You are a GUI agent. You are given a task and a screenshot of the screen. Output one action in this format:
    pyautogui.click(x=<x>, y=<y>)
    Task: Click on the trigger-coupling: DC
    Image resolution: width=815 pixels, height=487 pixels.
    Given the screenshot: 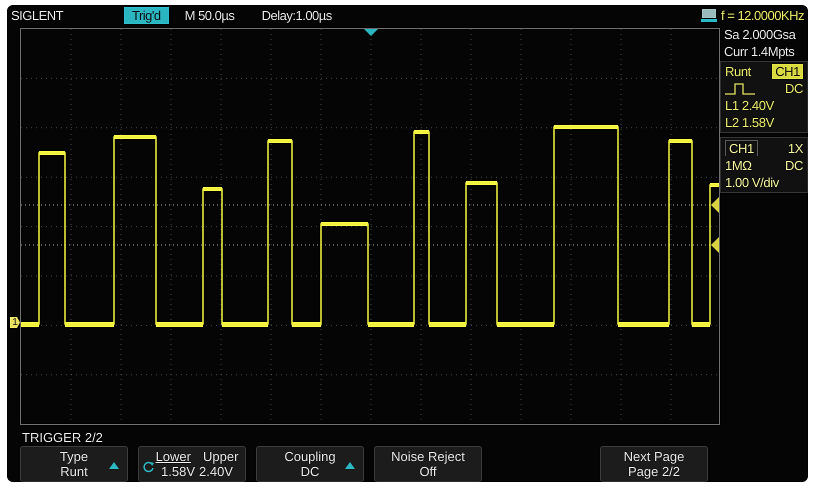 What is the action you would take?
    pyautogui.click(x=794, y=88)
    